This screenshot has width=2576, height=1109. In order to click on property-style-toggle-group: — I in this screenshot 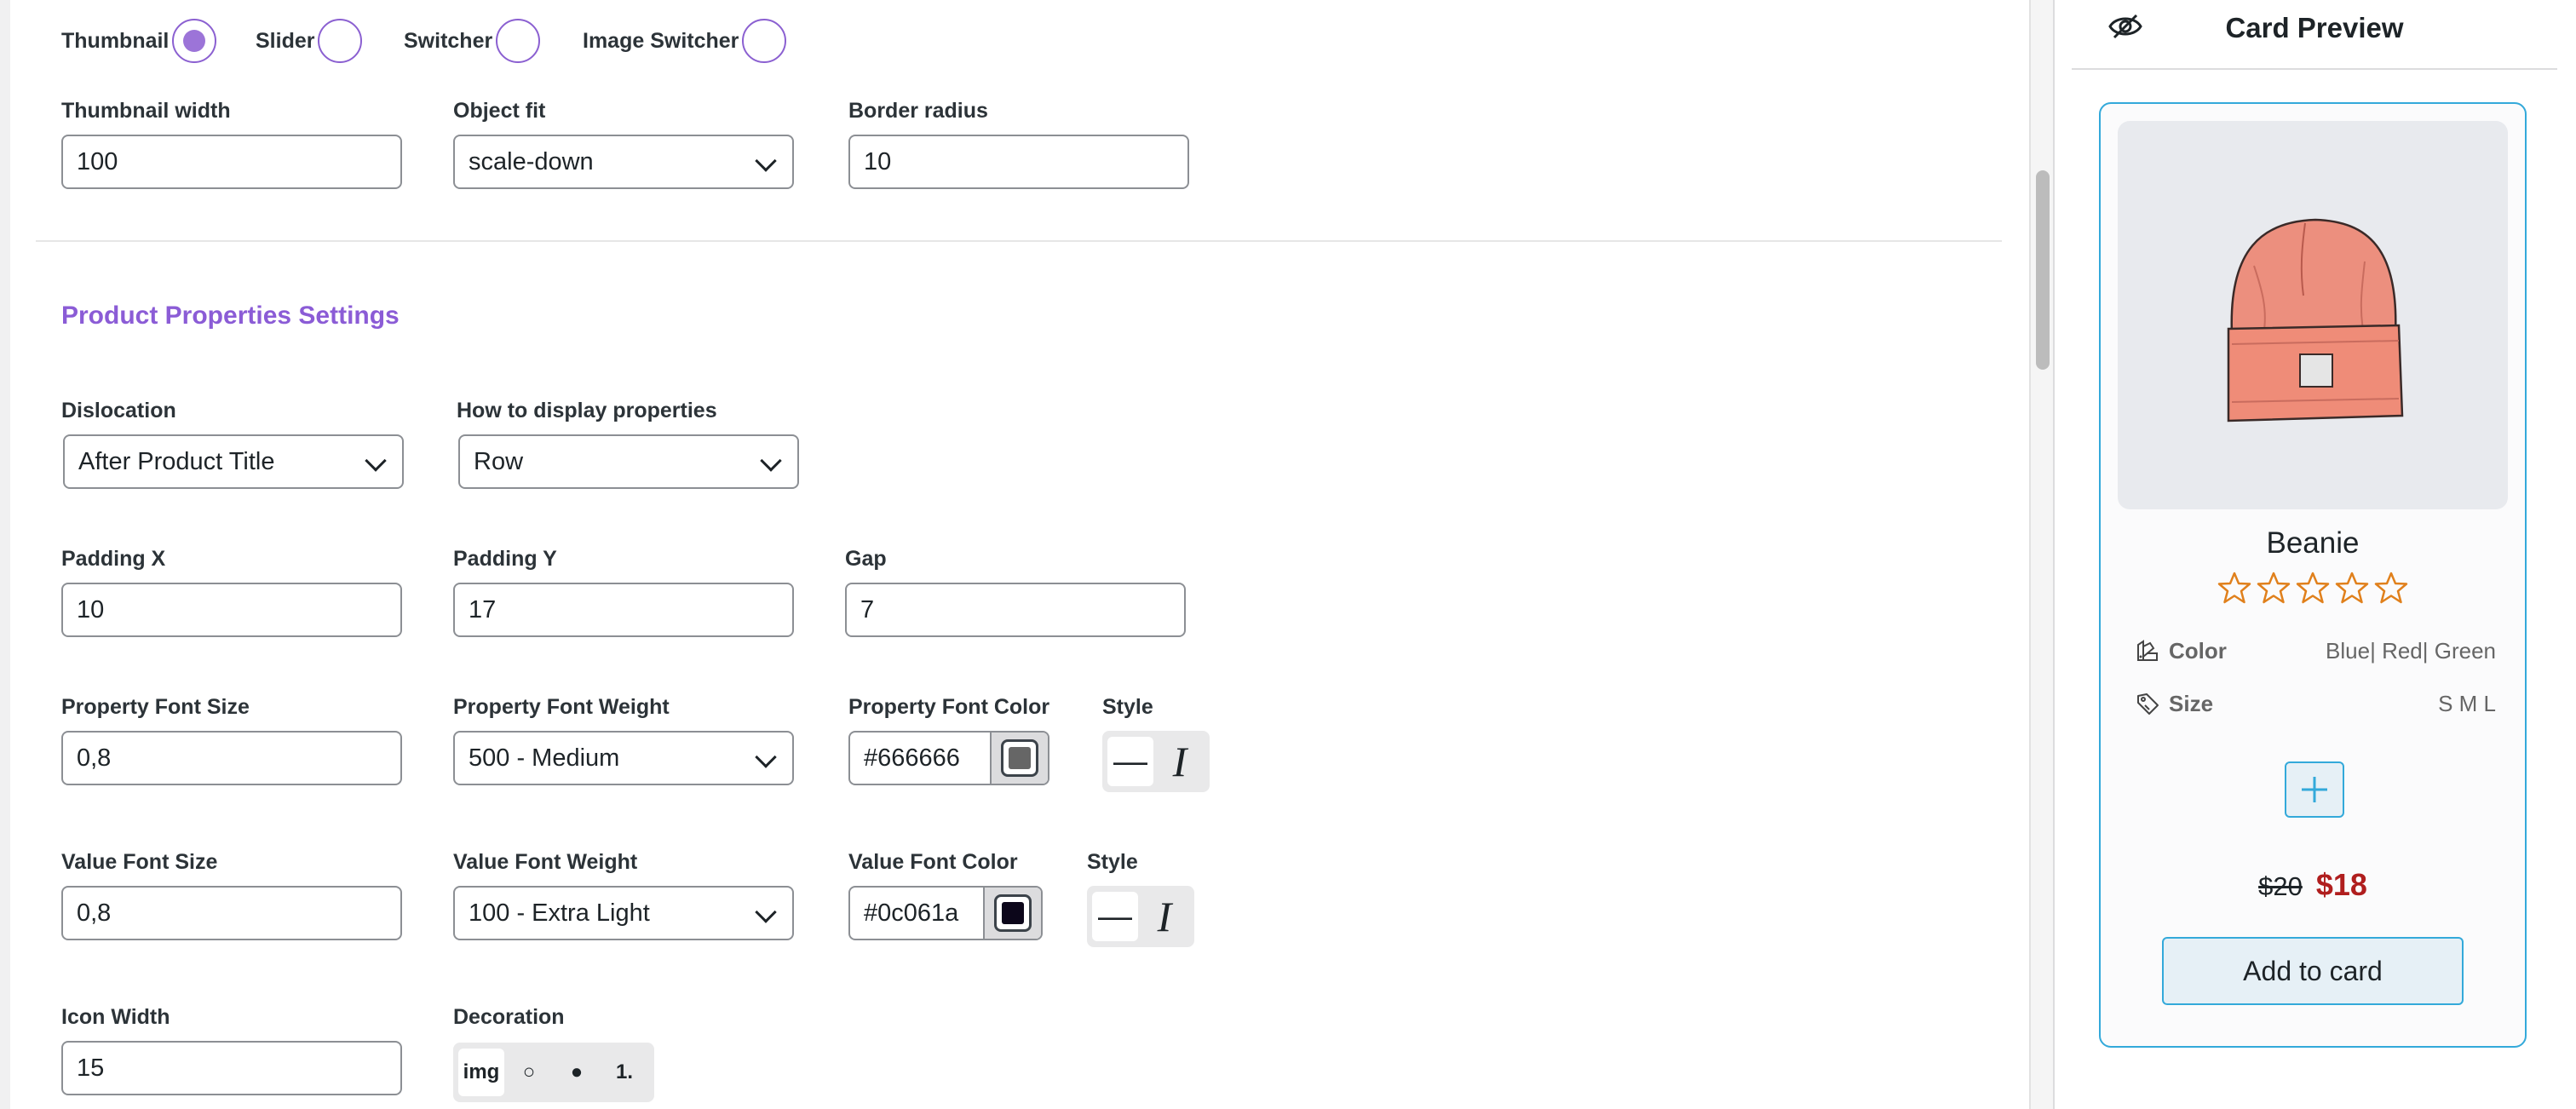, I will do `click(1156, 761)`.